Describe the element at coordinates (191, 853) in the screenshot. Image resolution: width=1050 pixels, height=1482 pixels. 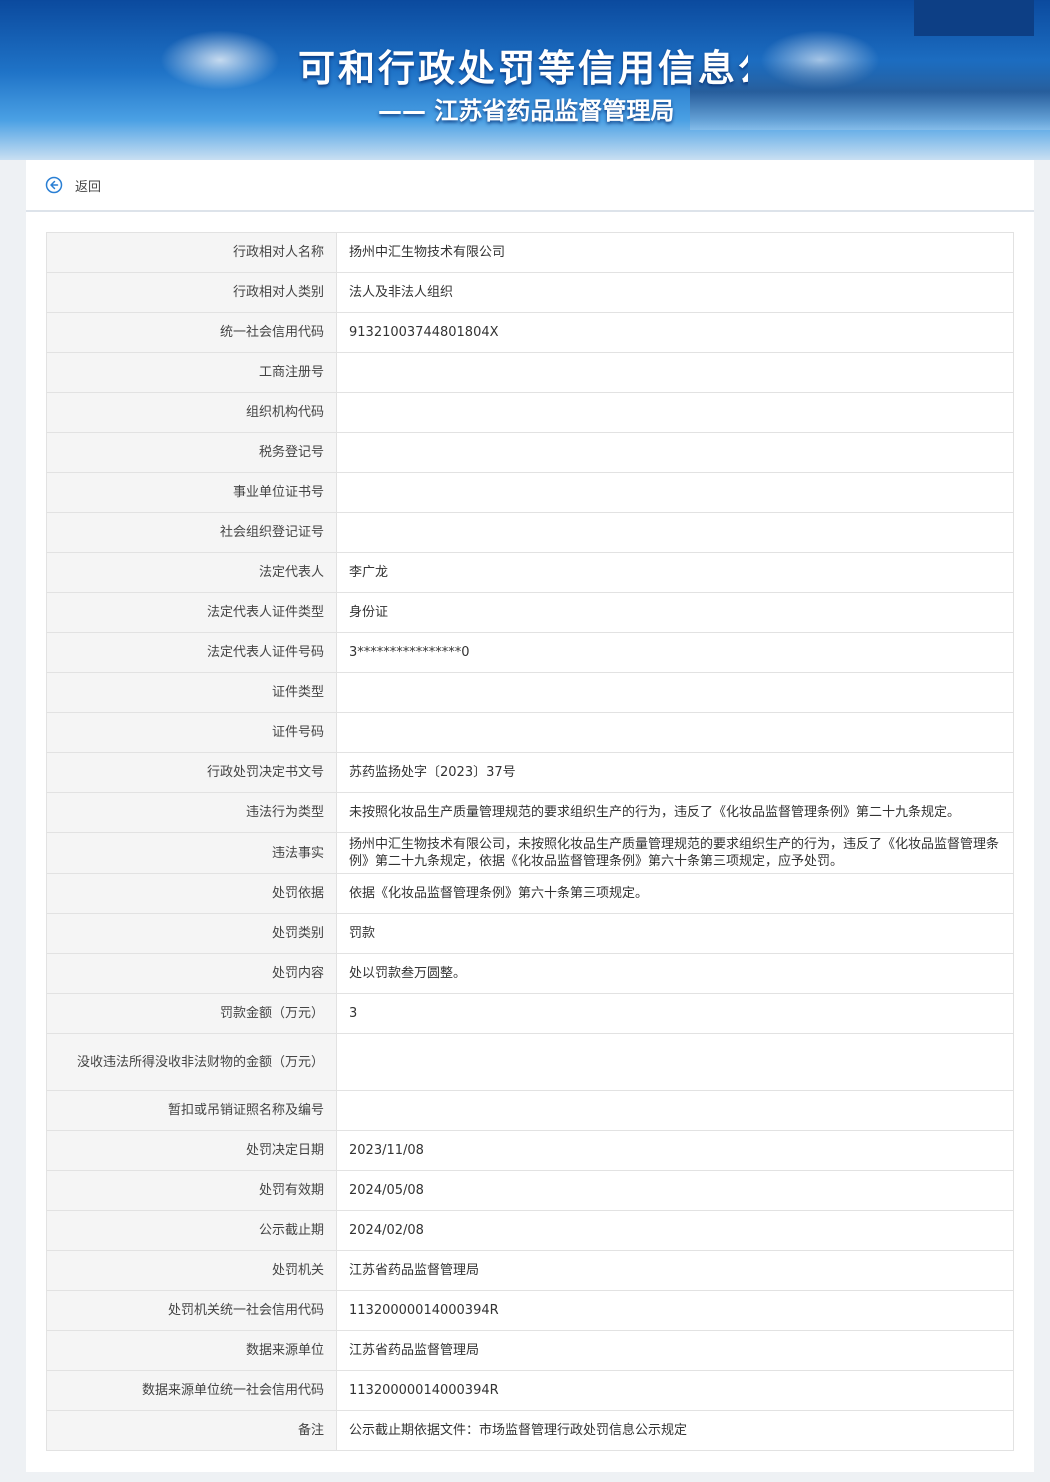
I see `field-label: 违法事实` at that location.